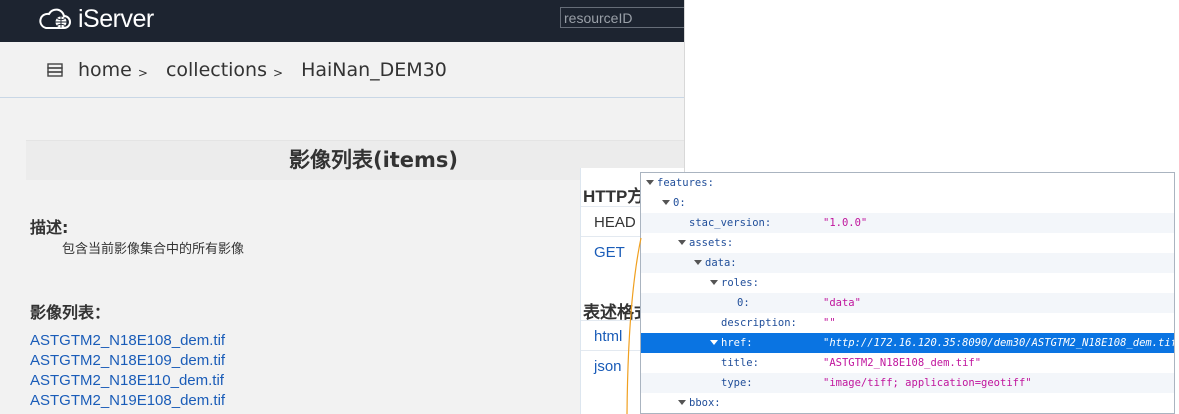  Describe the element at coordinates (737, 383) in the screenshot. I see `json-key: type:` at that location.